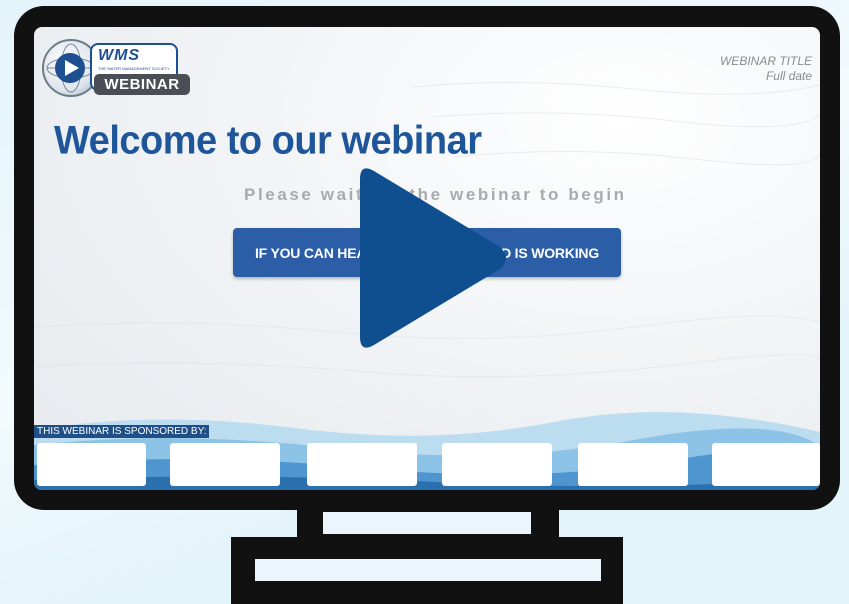 Image resolution: width=849 pixels, height=604 pixels. I want to click on org-abbr: WMS, so click(119, 55).